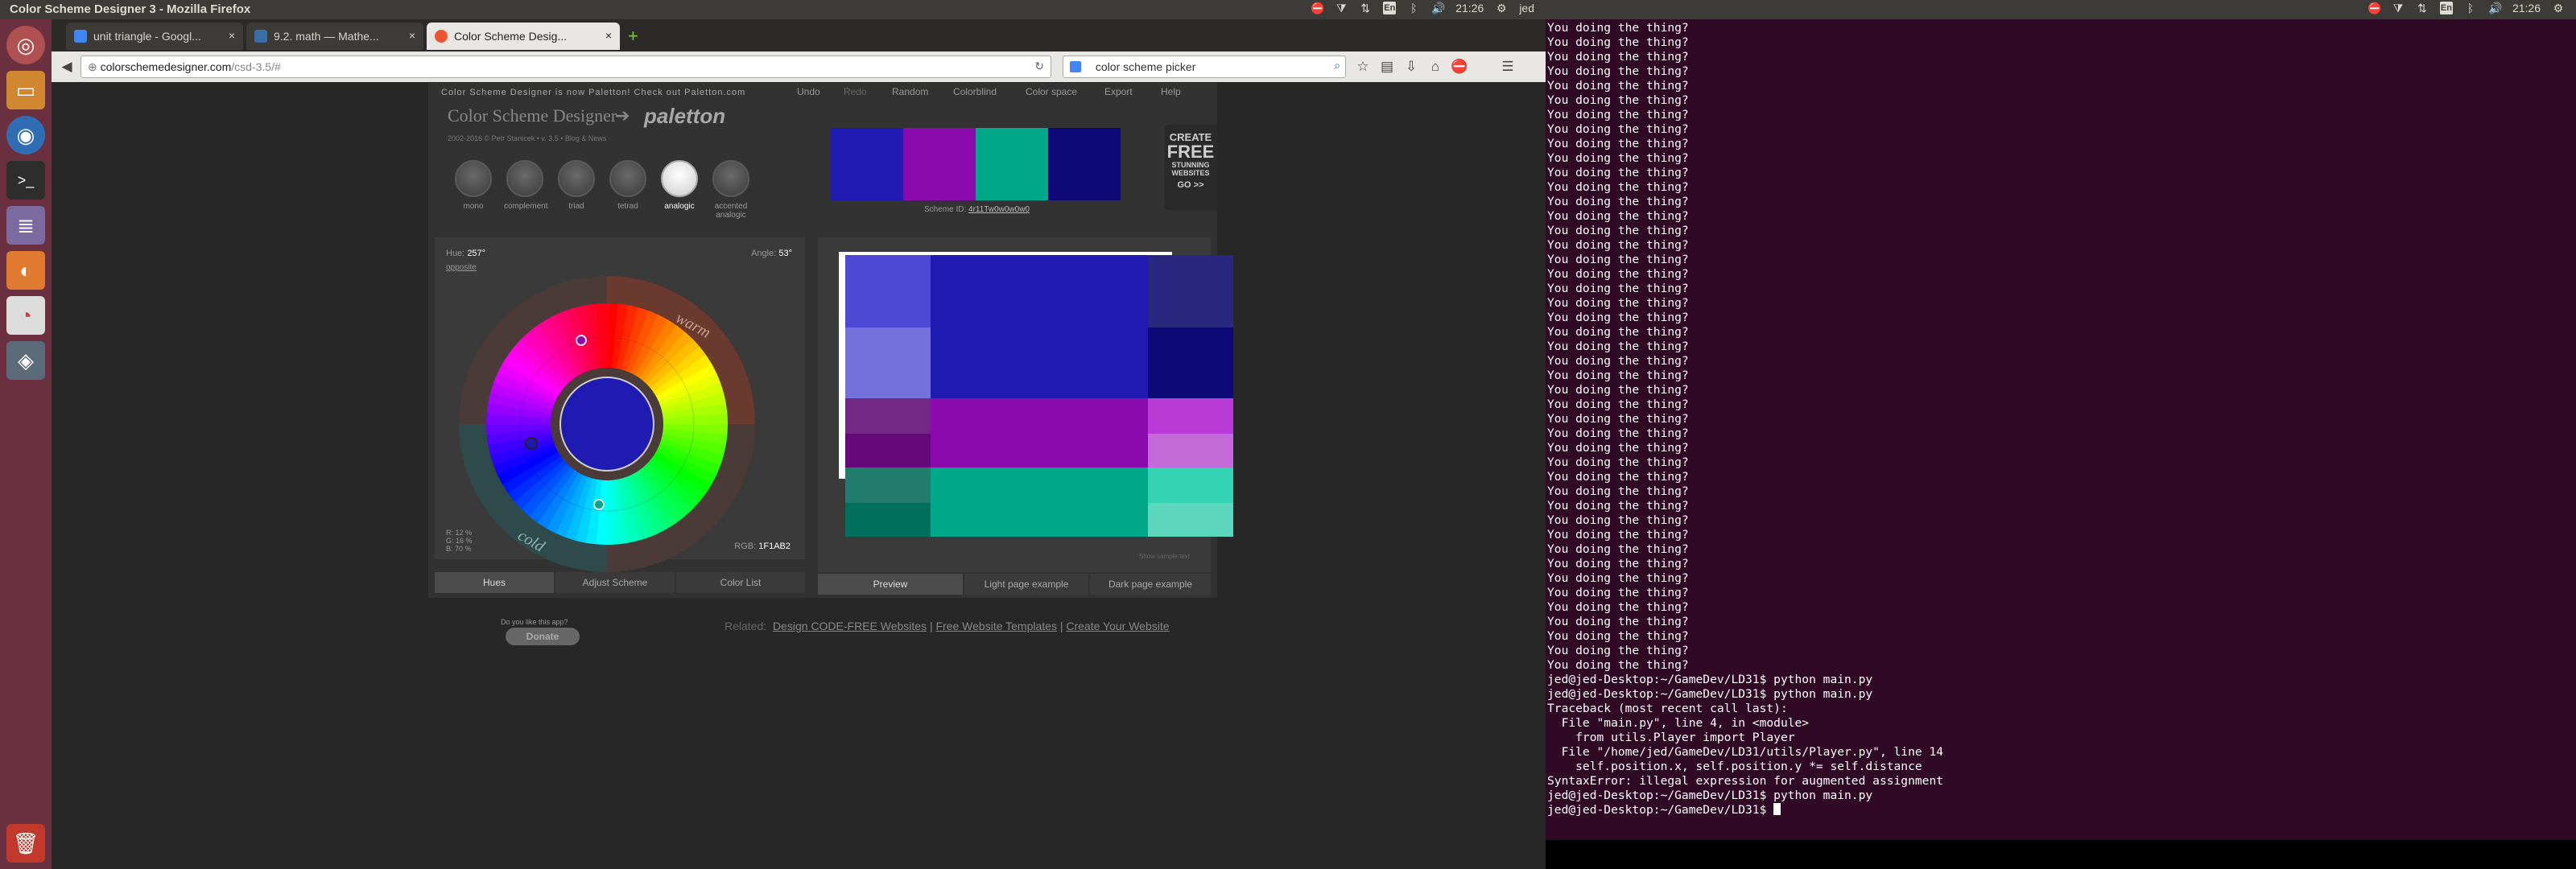 The image size is (2576, 869). I want to click on swatch-purple-darker, so click(888, 450).